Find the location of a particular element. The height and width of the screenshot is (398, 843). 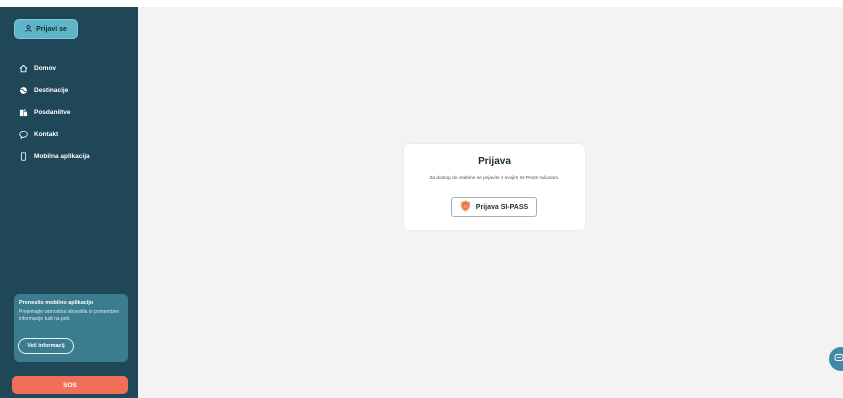

sidebar-item-label: Posdaniltve is located at coordinates (52, 112).